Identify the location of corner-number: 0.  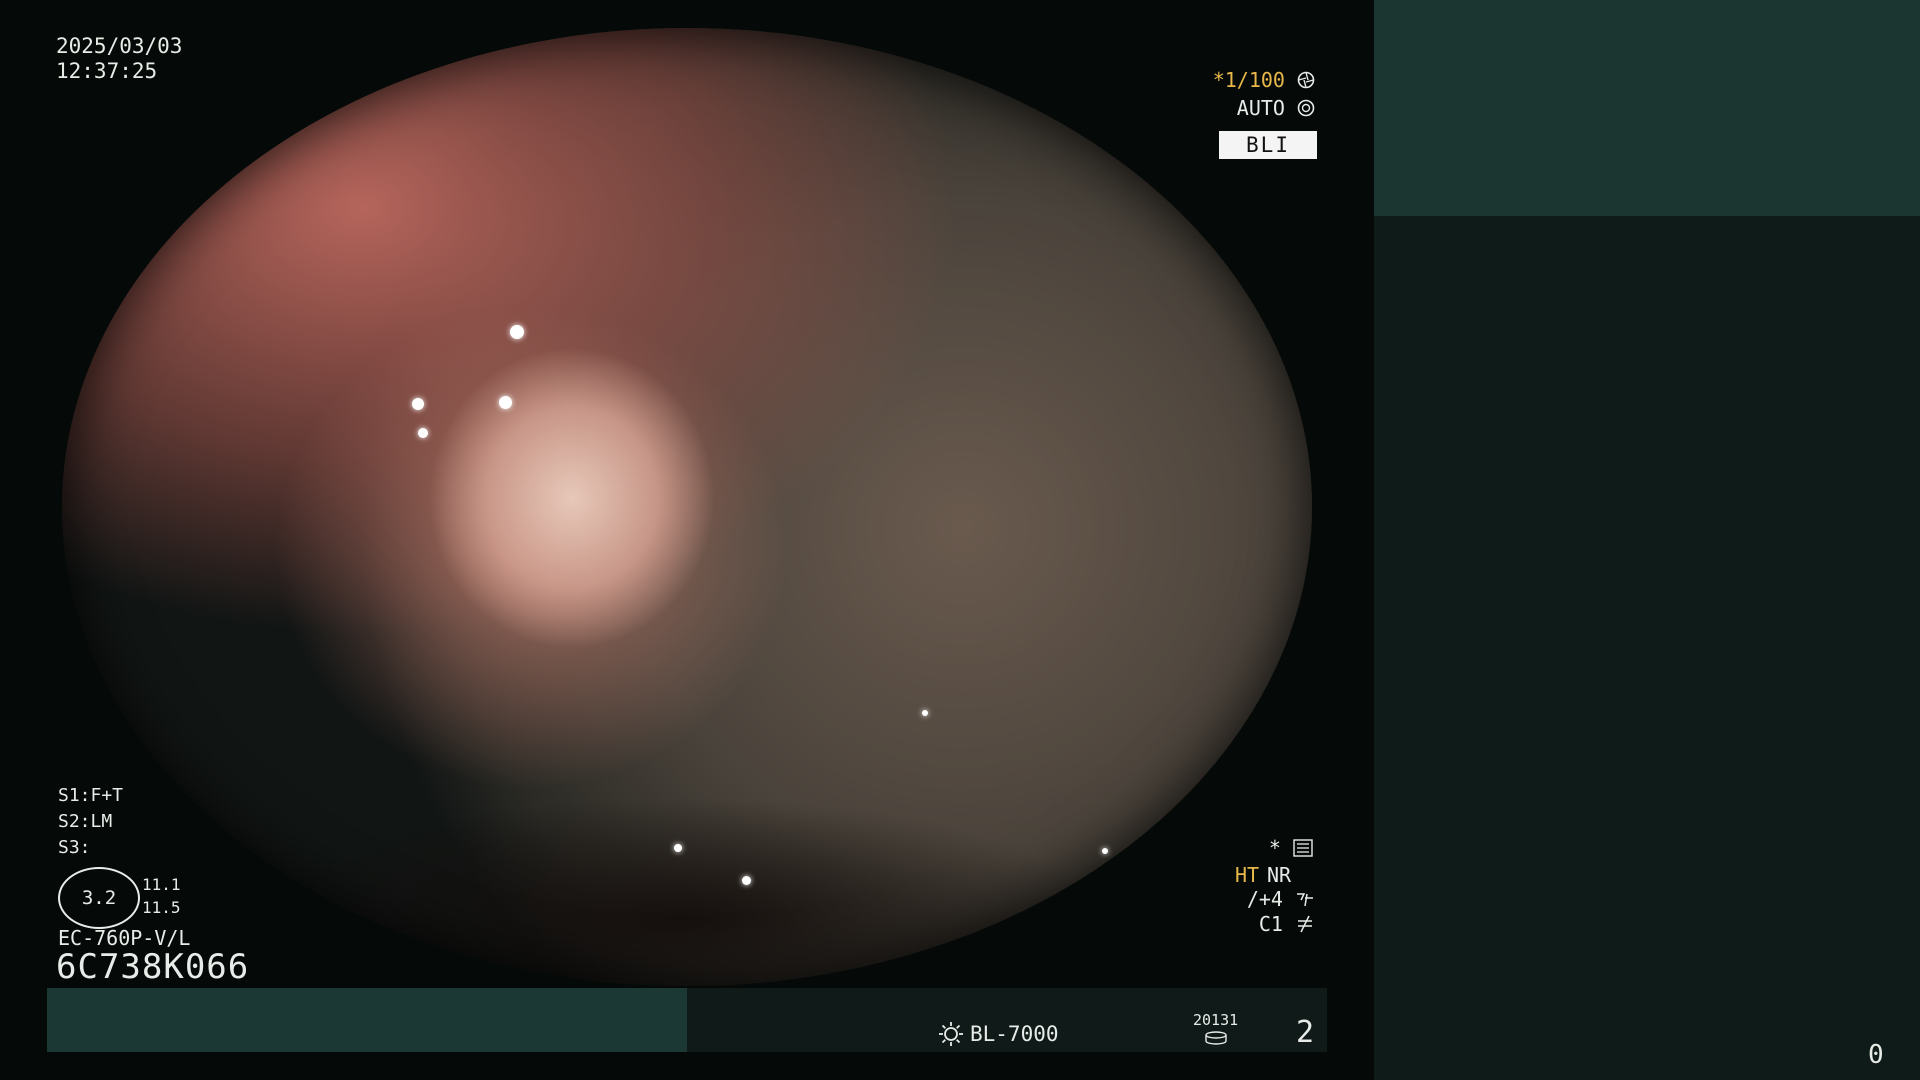
(1876, 1055).